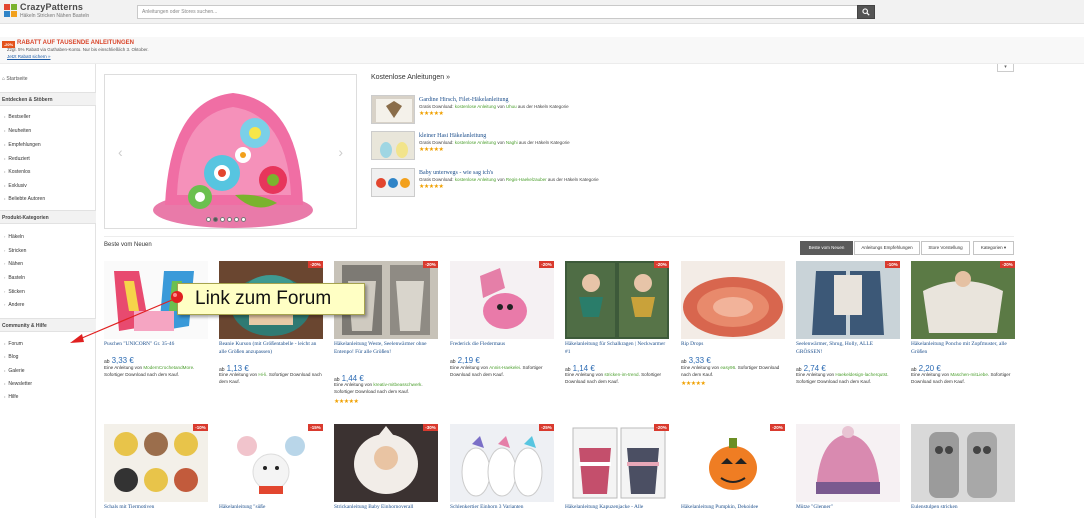 The width and height of the screenshot is (1084, 518). I want to click on tab-anleitungs-empfehlungen: Anleitungs Empfehlungen, so click(887, 248).